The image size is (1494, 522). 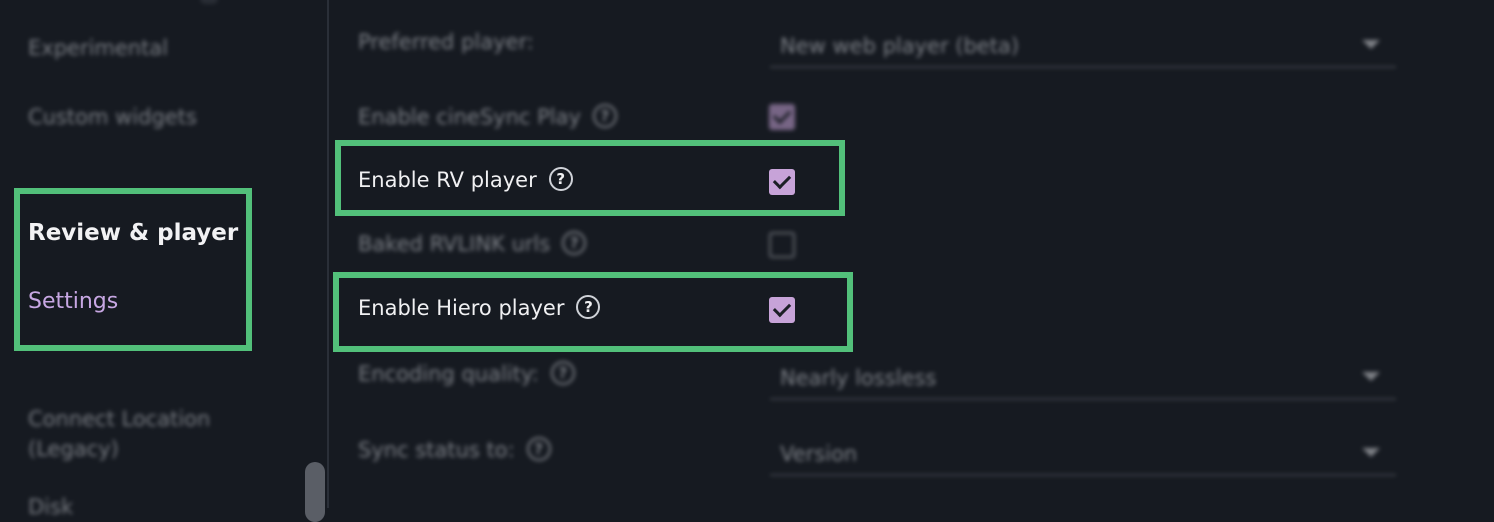 What do you see at coordinates (446, 42) in the screenshot?
I see `preferred-player-label: Preferred player:` at bounding box center [446, 42].